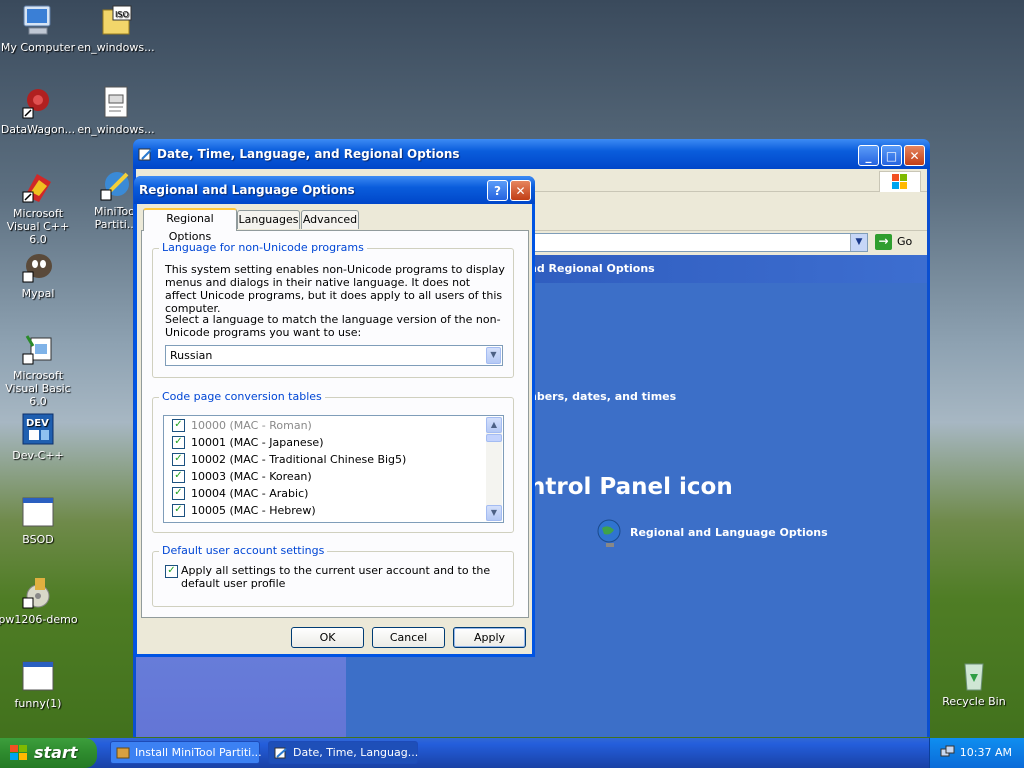 The width and height of the screenshot is (1024, 768). Describe the element at coordinates (39, 685) in the screenshot. I see `desktop-icon-funny: funny(1)` at that location.